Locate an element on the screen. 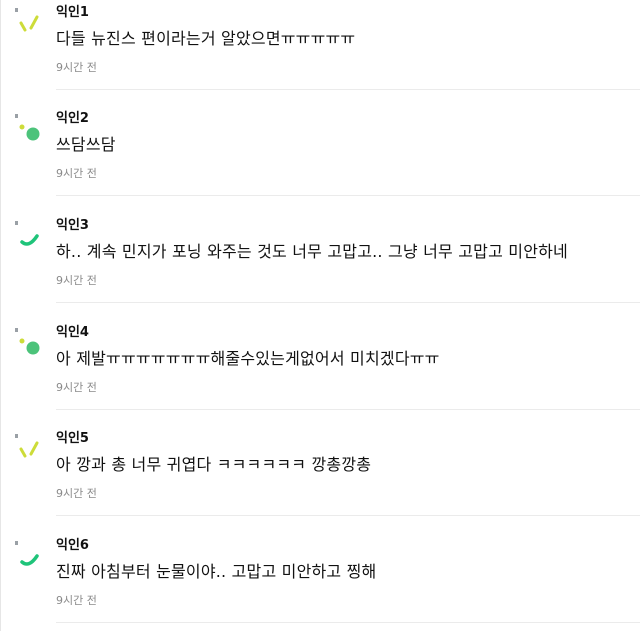  comment-author: 익인6 is located at coordinates (72, 546).